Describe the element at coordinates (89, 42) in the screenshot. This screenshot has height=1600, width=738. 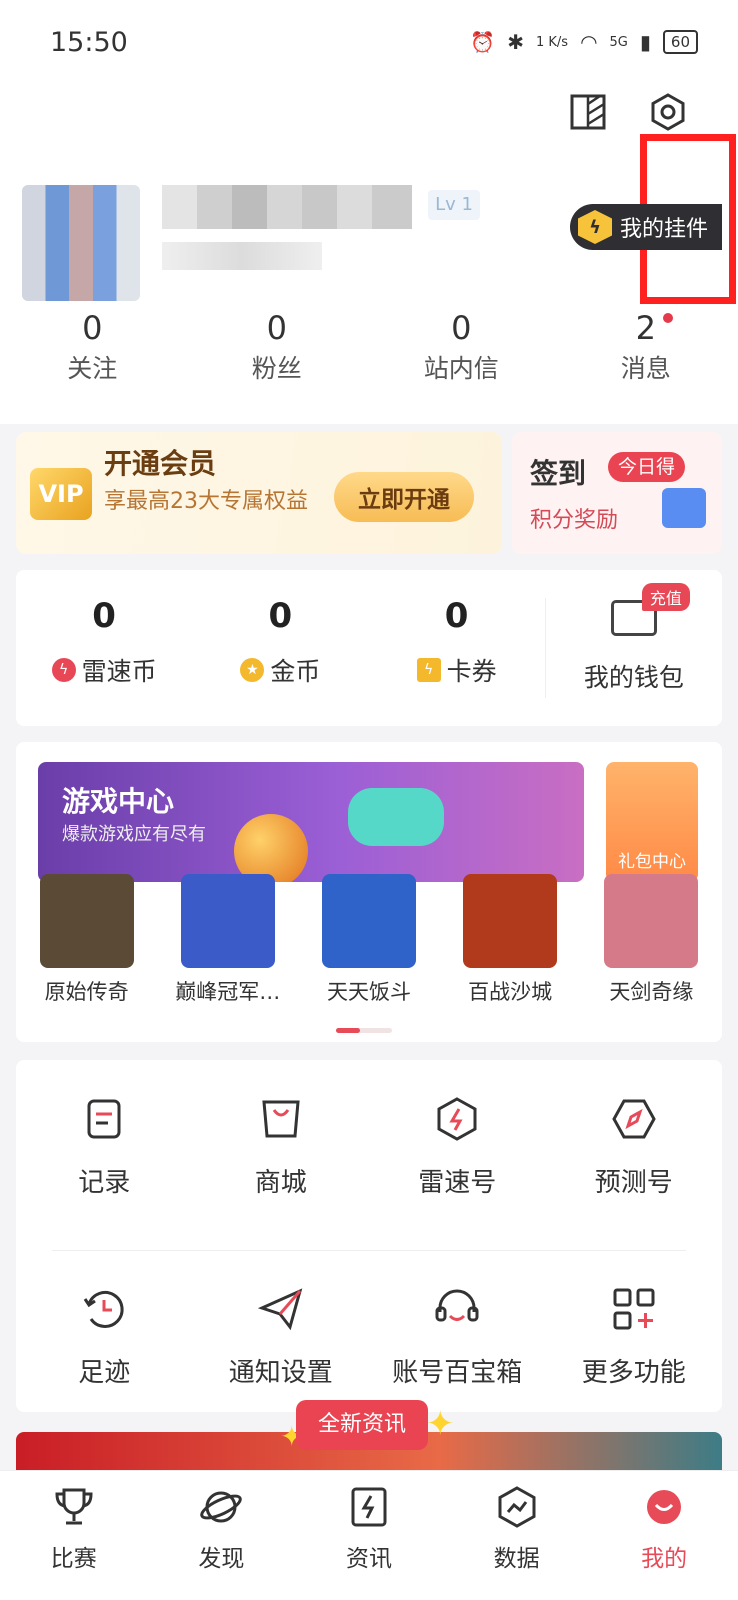
I see `status-time: 15:50` at that location.